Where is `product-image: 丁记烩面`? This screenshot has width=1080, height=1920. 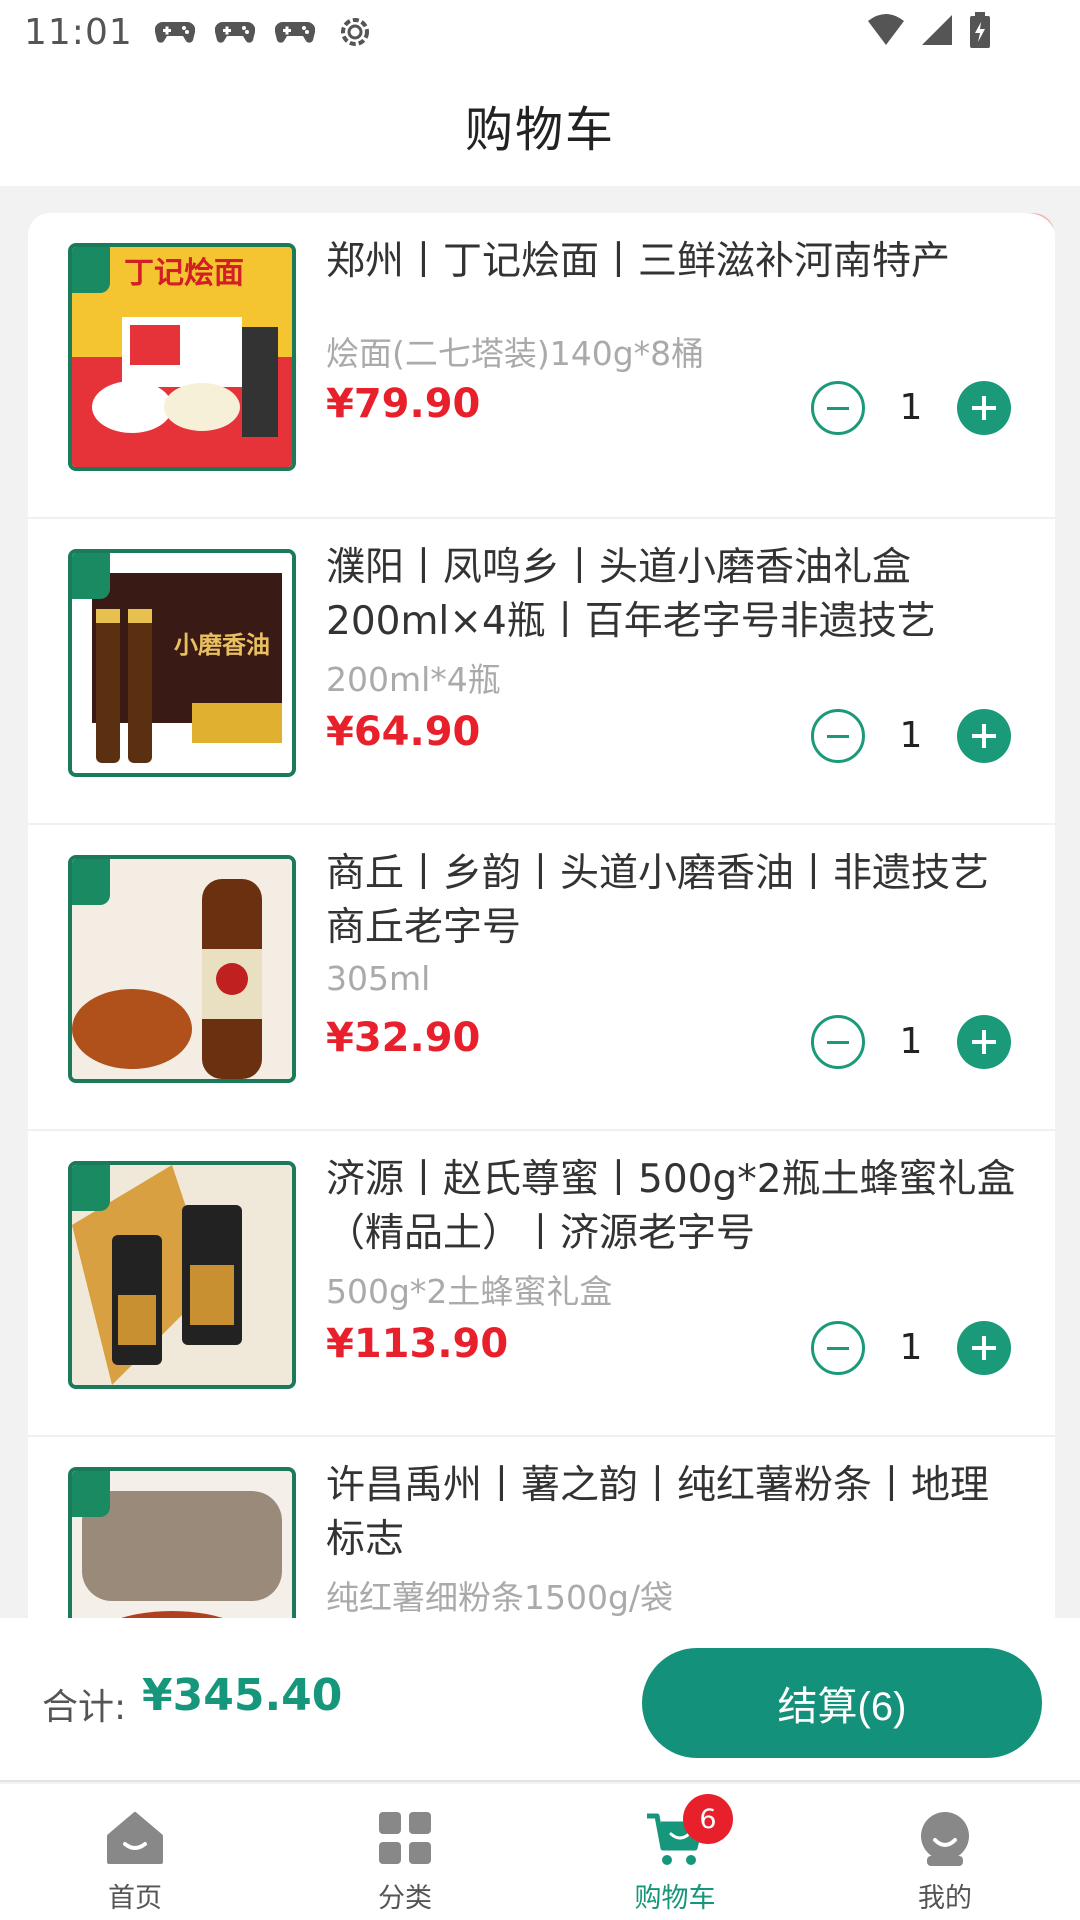
product-image: 丁记烩面 is located at coordinates (182, 357).